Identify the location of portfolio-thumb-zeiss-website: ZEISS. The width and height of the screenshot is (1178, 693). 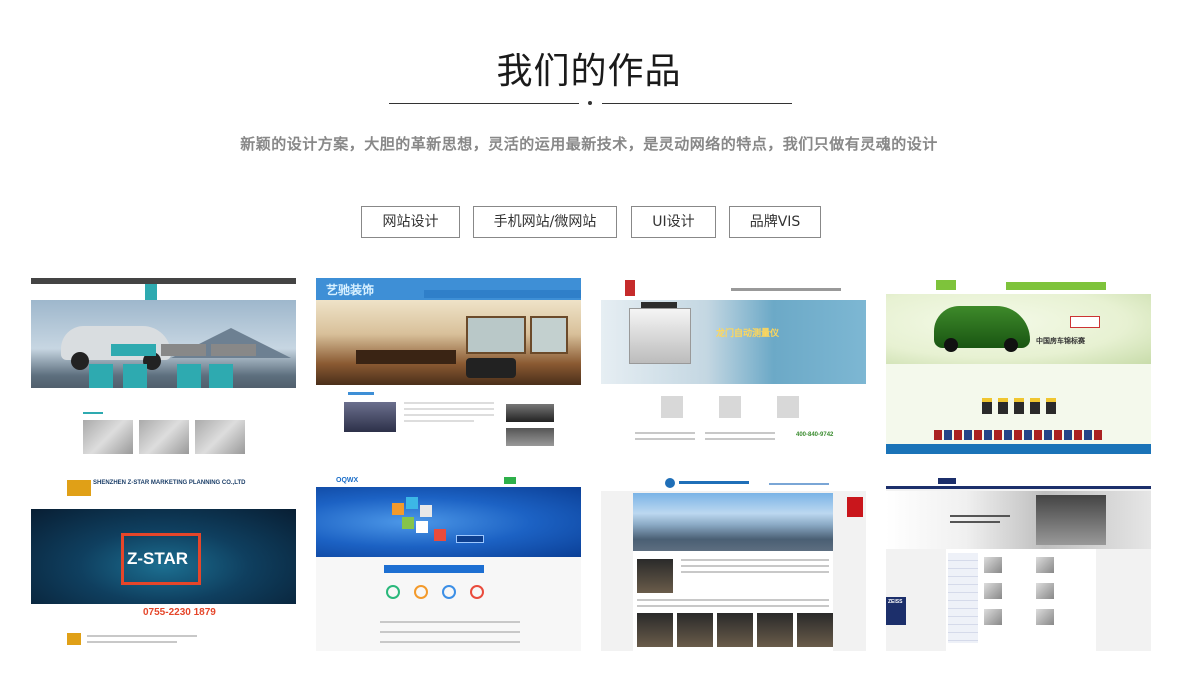
(1018, 563).